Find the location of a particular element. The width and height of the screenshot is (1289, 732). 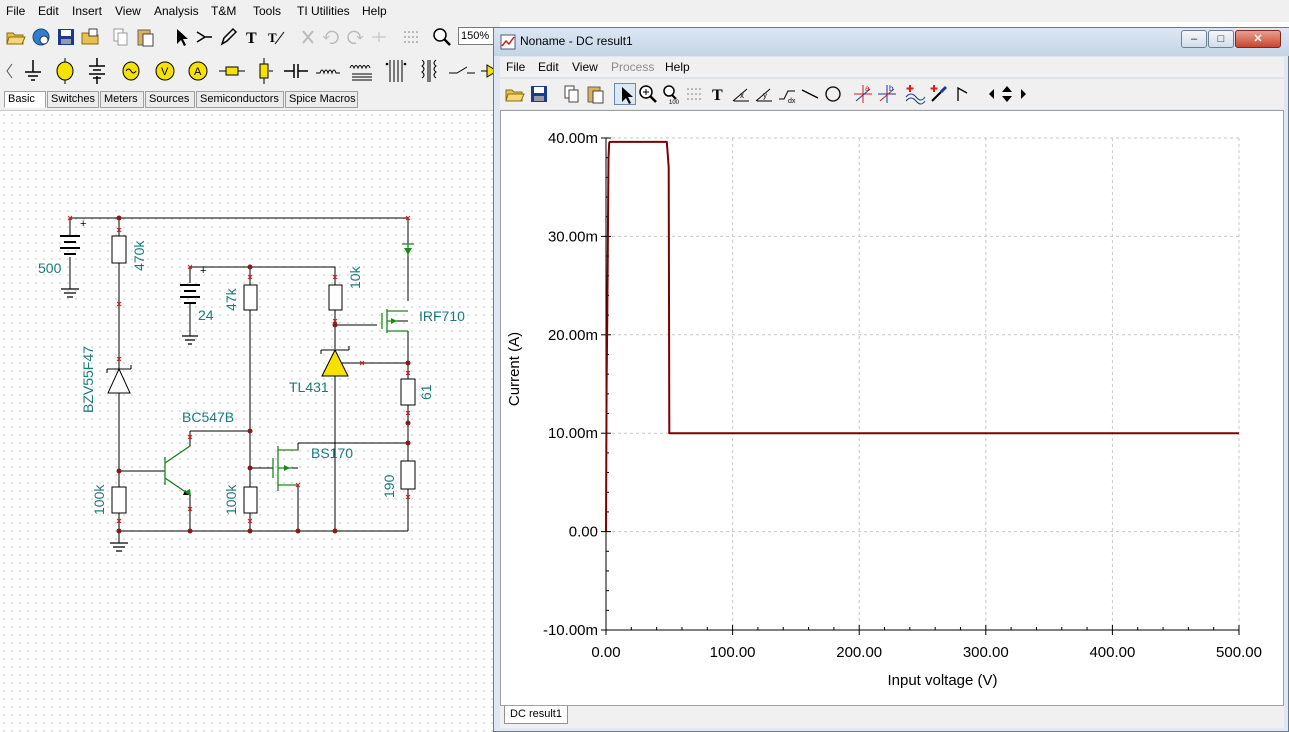

svg-text: 100 is located at coordinates (674, 102).